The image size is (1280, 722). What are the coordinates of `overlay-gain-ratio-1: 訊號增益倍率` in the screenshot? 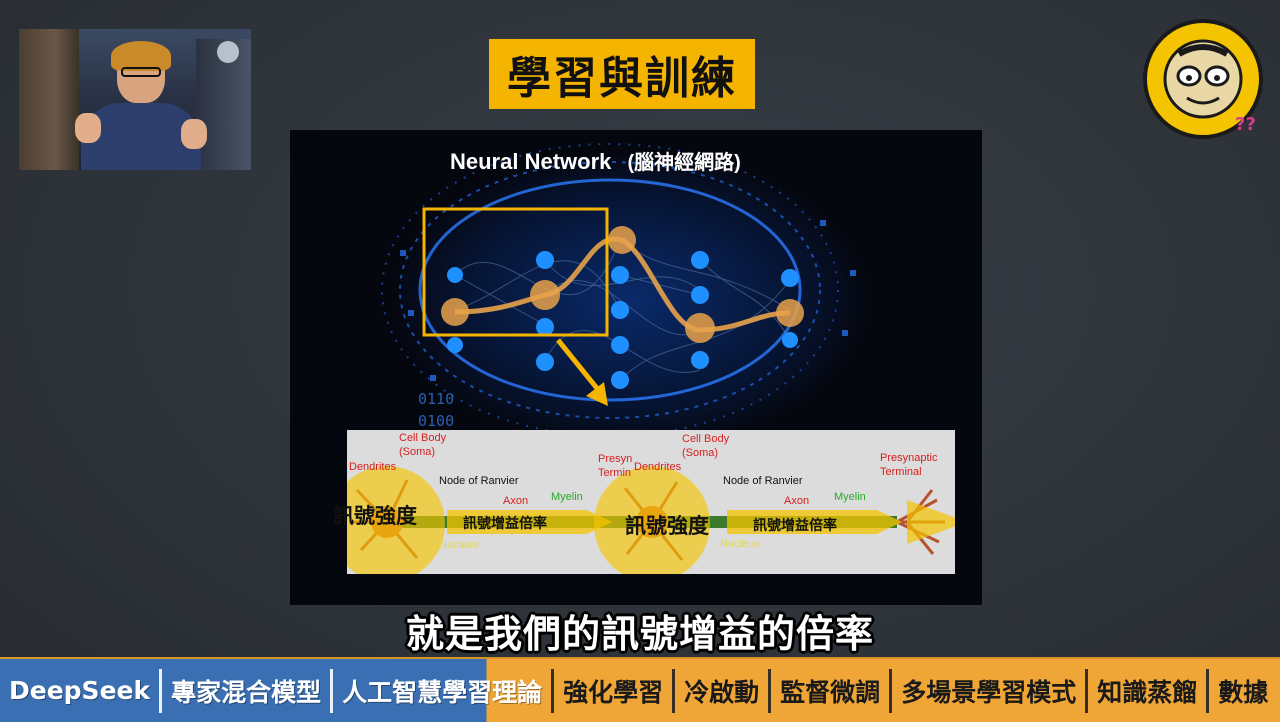 It's located at (505, 524).